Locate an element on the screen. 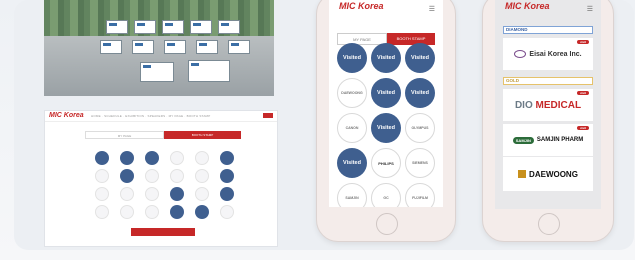 This screenshot has width=635, height=260. desktop-logo: MIC Korea is located at coordinates (66, 115).